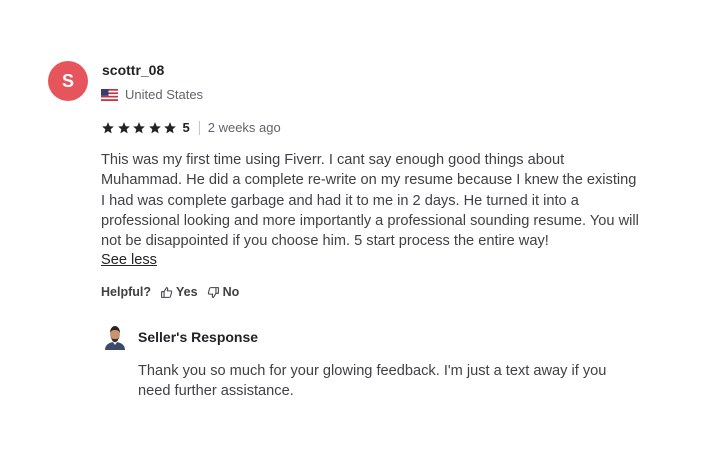 The width and height of the screenshot is (708, 457). I want to click on rating-value: 5, so click(186, 127).